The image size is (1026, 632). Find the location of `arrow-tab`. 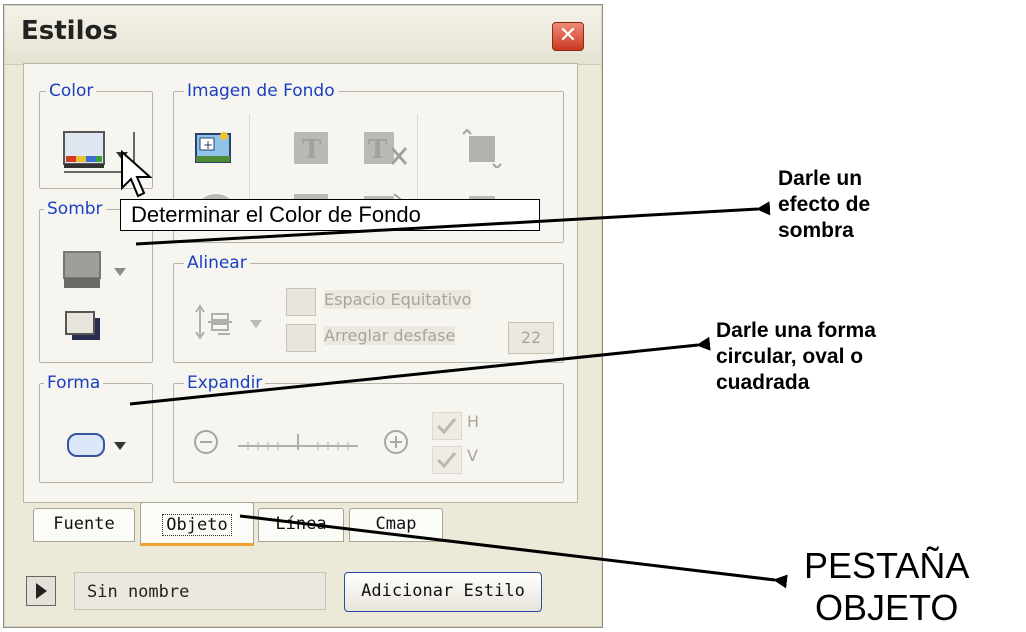

arrow-tab is located at coordinates (513, 551).